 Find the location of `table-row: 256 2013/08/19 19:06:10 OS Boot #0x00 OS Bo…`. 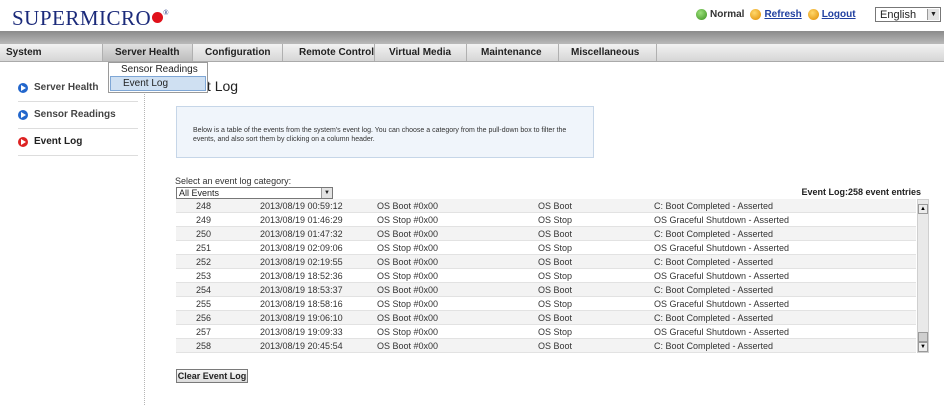

table-row: 256 2013/08/19 19:06:10 OS Boot #0x00 OS Bo… is located at coordinates (546, 318).